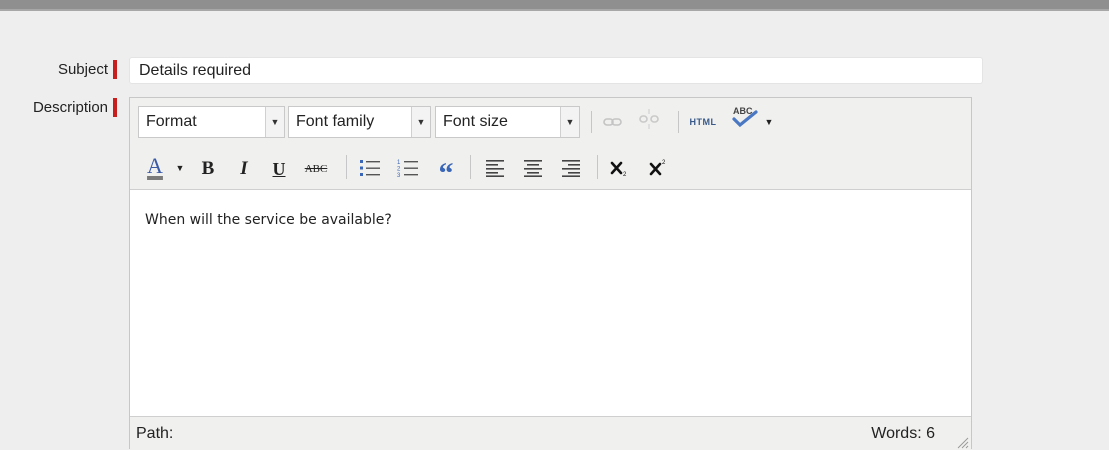 Image resolution: width=1109 pixels, height=450 pixels. What do you see at coordinates (115, 69) in the screenshot?
I see `subject-required-marker` at bounding box center [115, 69].